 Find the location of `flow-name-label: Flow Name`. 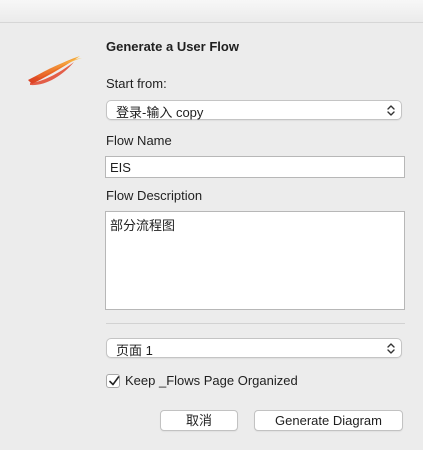

flow-name-label: Flow Name is located at coordinates (139, 140).